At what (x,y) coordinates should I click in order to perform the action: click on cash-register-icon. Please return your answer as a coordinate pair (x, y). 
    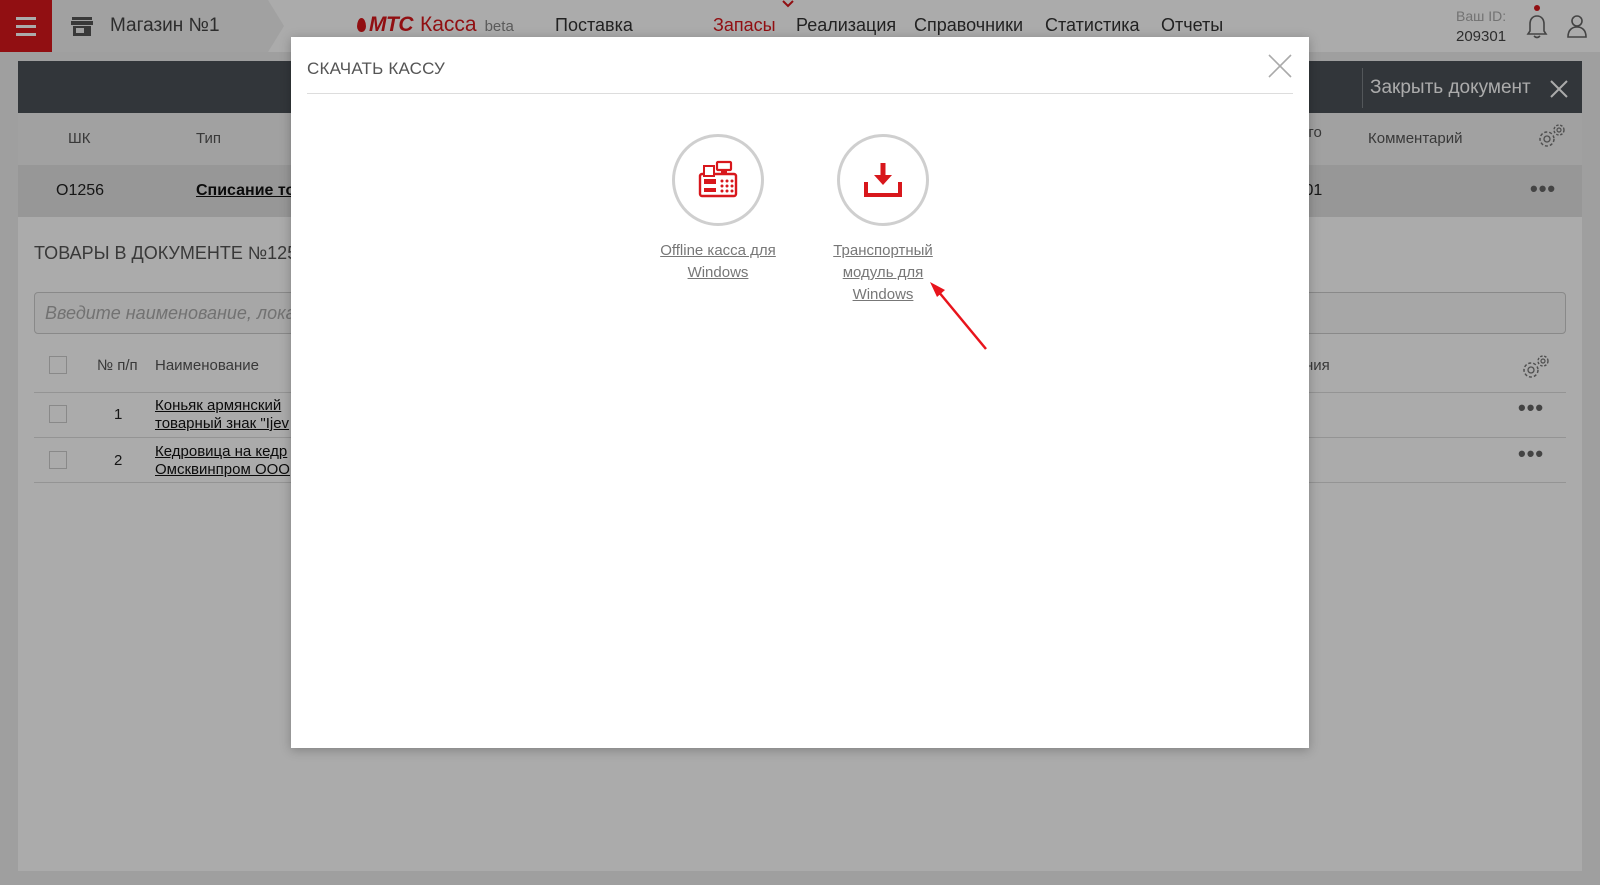
    Looking at the image, I should click on (718, 179).